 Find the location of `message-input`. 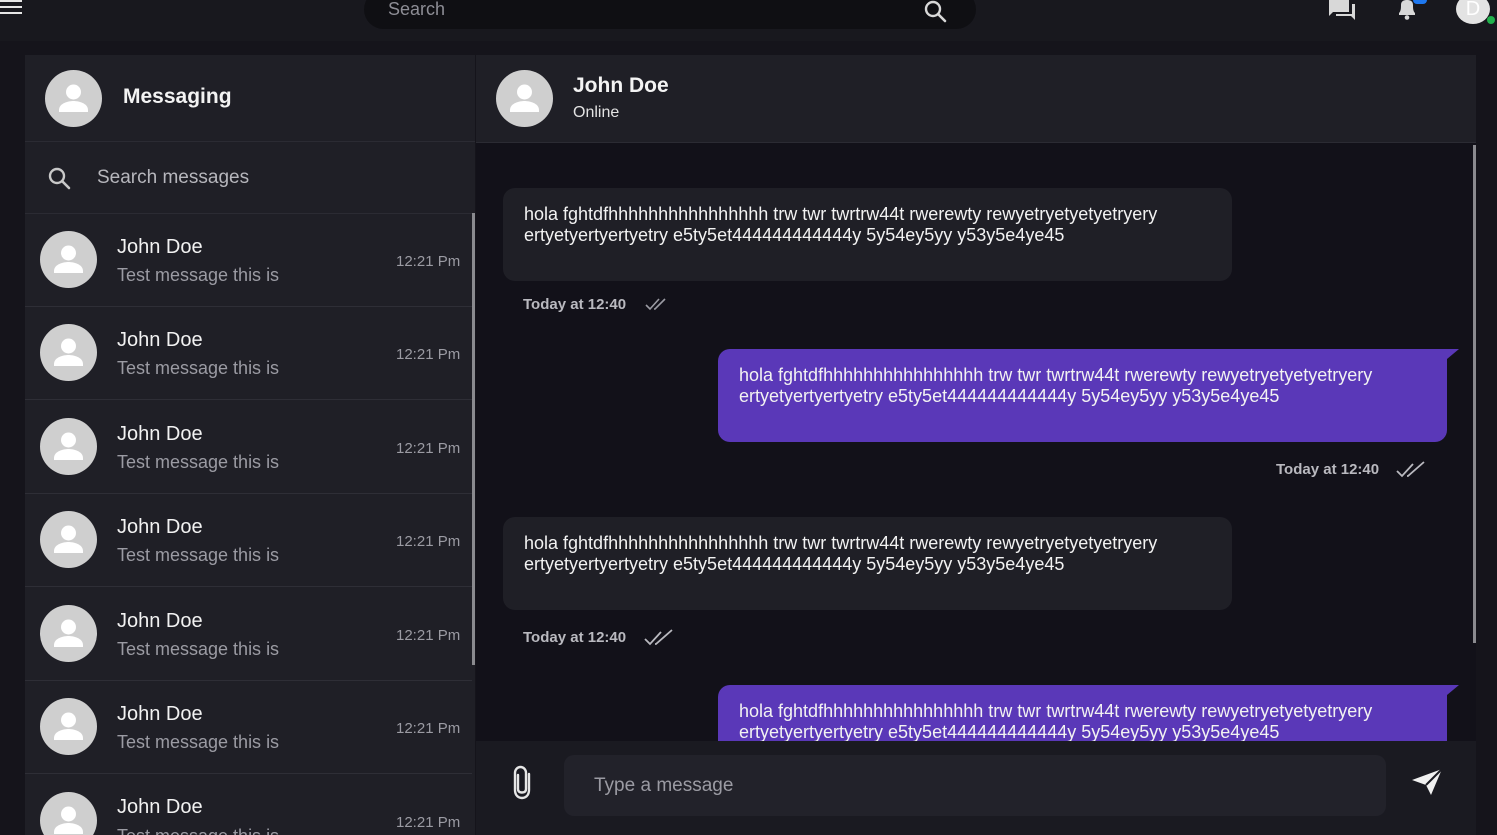

message-input is located at coordinates (975, 785).